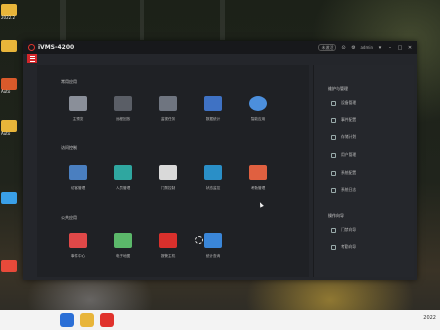 The width and height of the screenshot is (440, 330). I want to click on tile-remote-playback: 远程回放, so click(123, 114).